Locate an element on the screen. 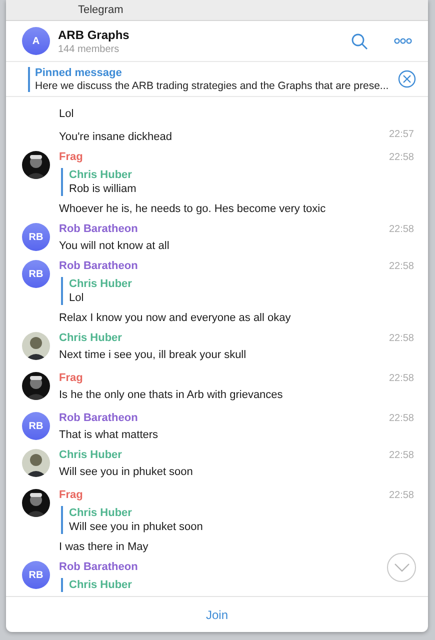 The width and height of the screenshot is (435, 640). window-title: Telegram is located at coordinates (101, 10).